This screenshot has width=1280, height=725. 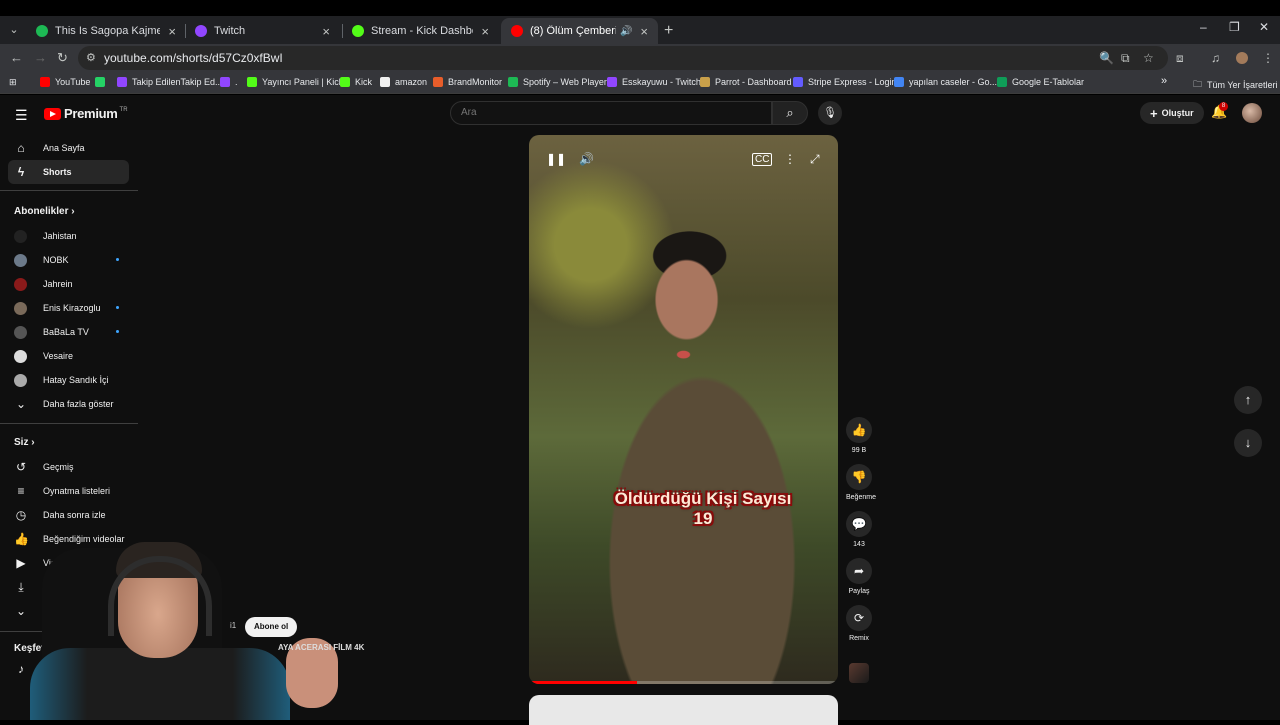 I want to click on menu-icon: ☰, so click(x=21, y=115).